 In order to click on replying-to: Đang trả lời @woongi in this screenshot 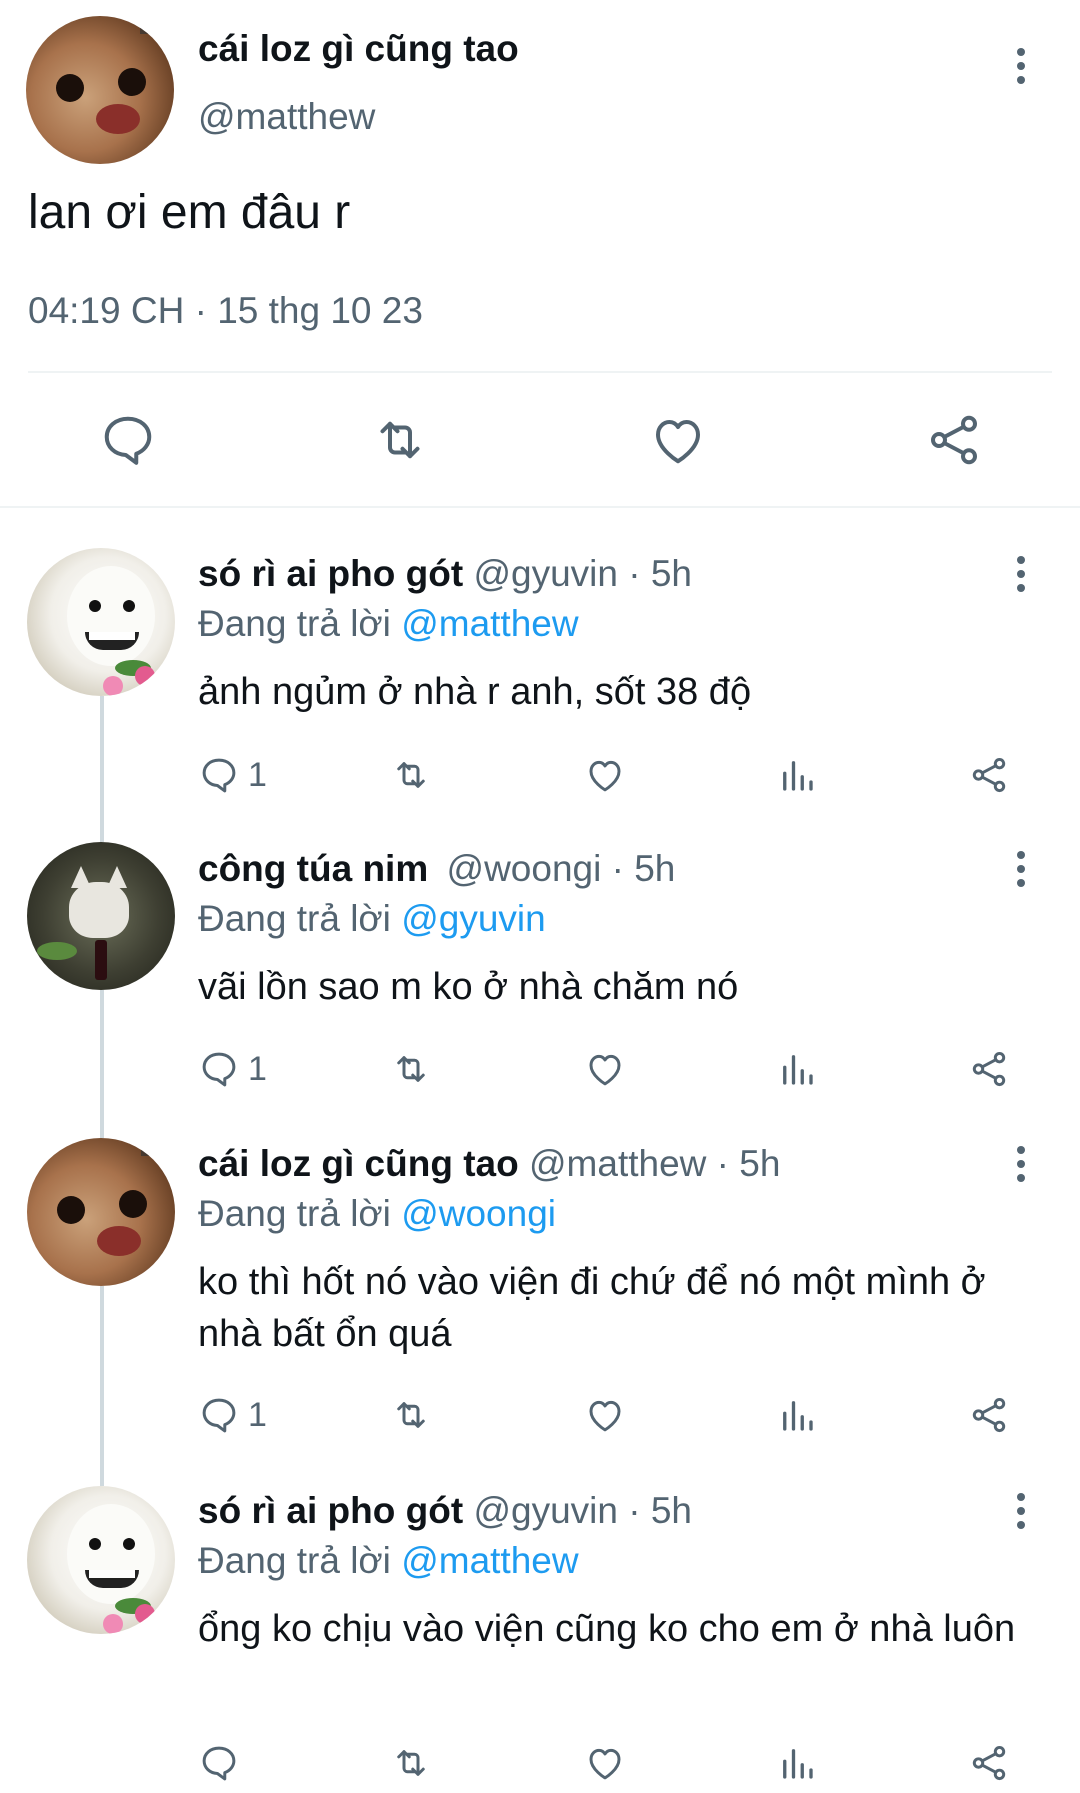, I will do `click(377, 1214)`.